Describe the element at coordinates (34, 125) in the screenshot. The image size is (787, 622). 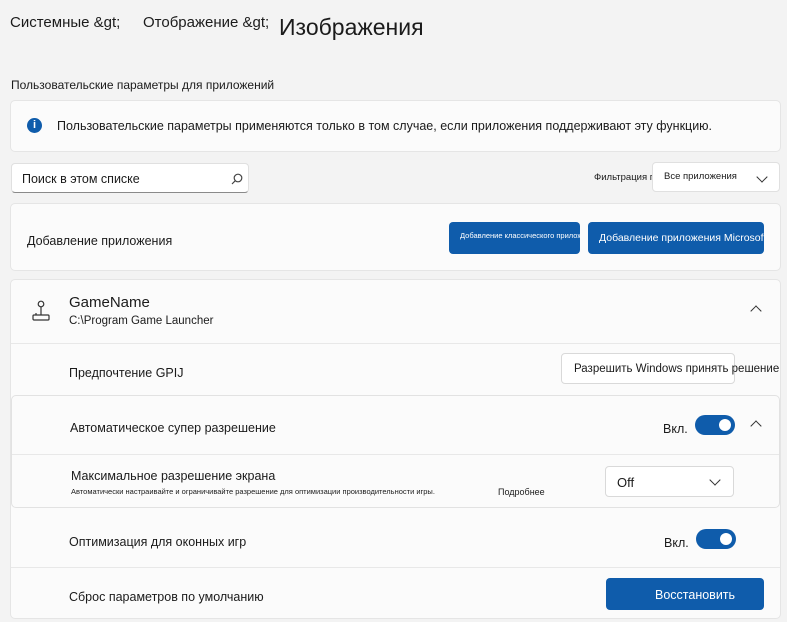
I see `info-icon: i` at that location.